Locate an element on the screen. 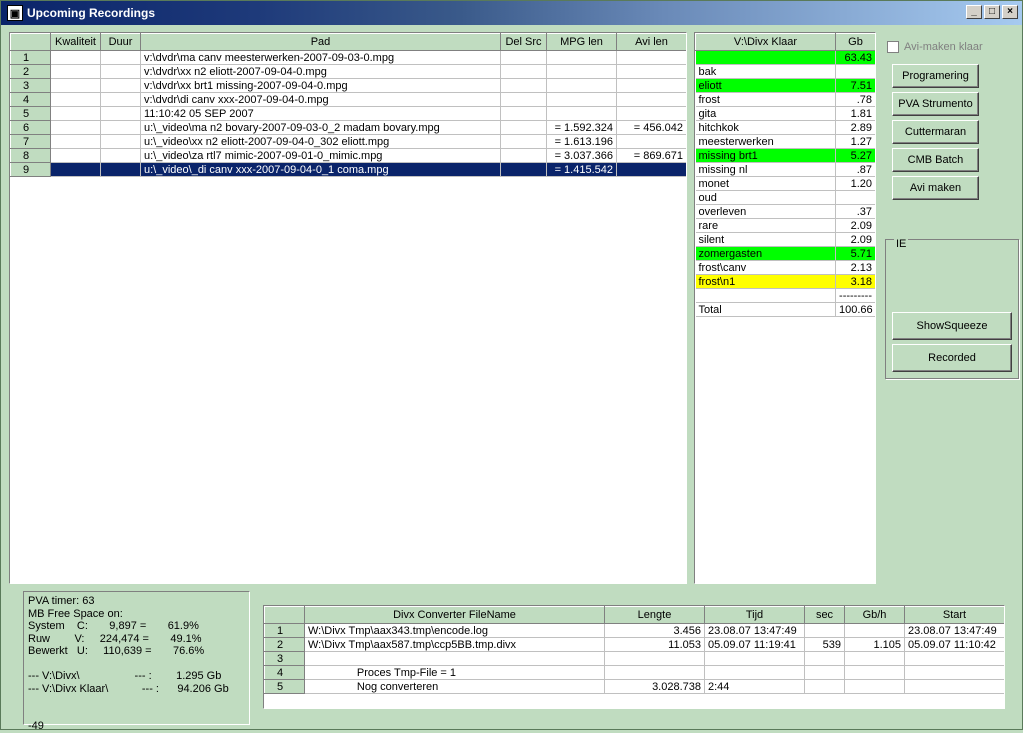  folder-size: 5.27 is located at coordinates (855, 155).